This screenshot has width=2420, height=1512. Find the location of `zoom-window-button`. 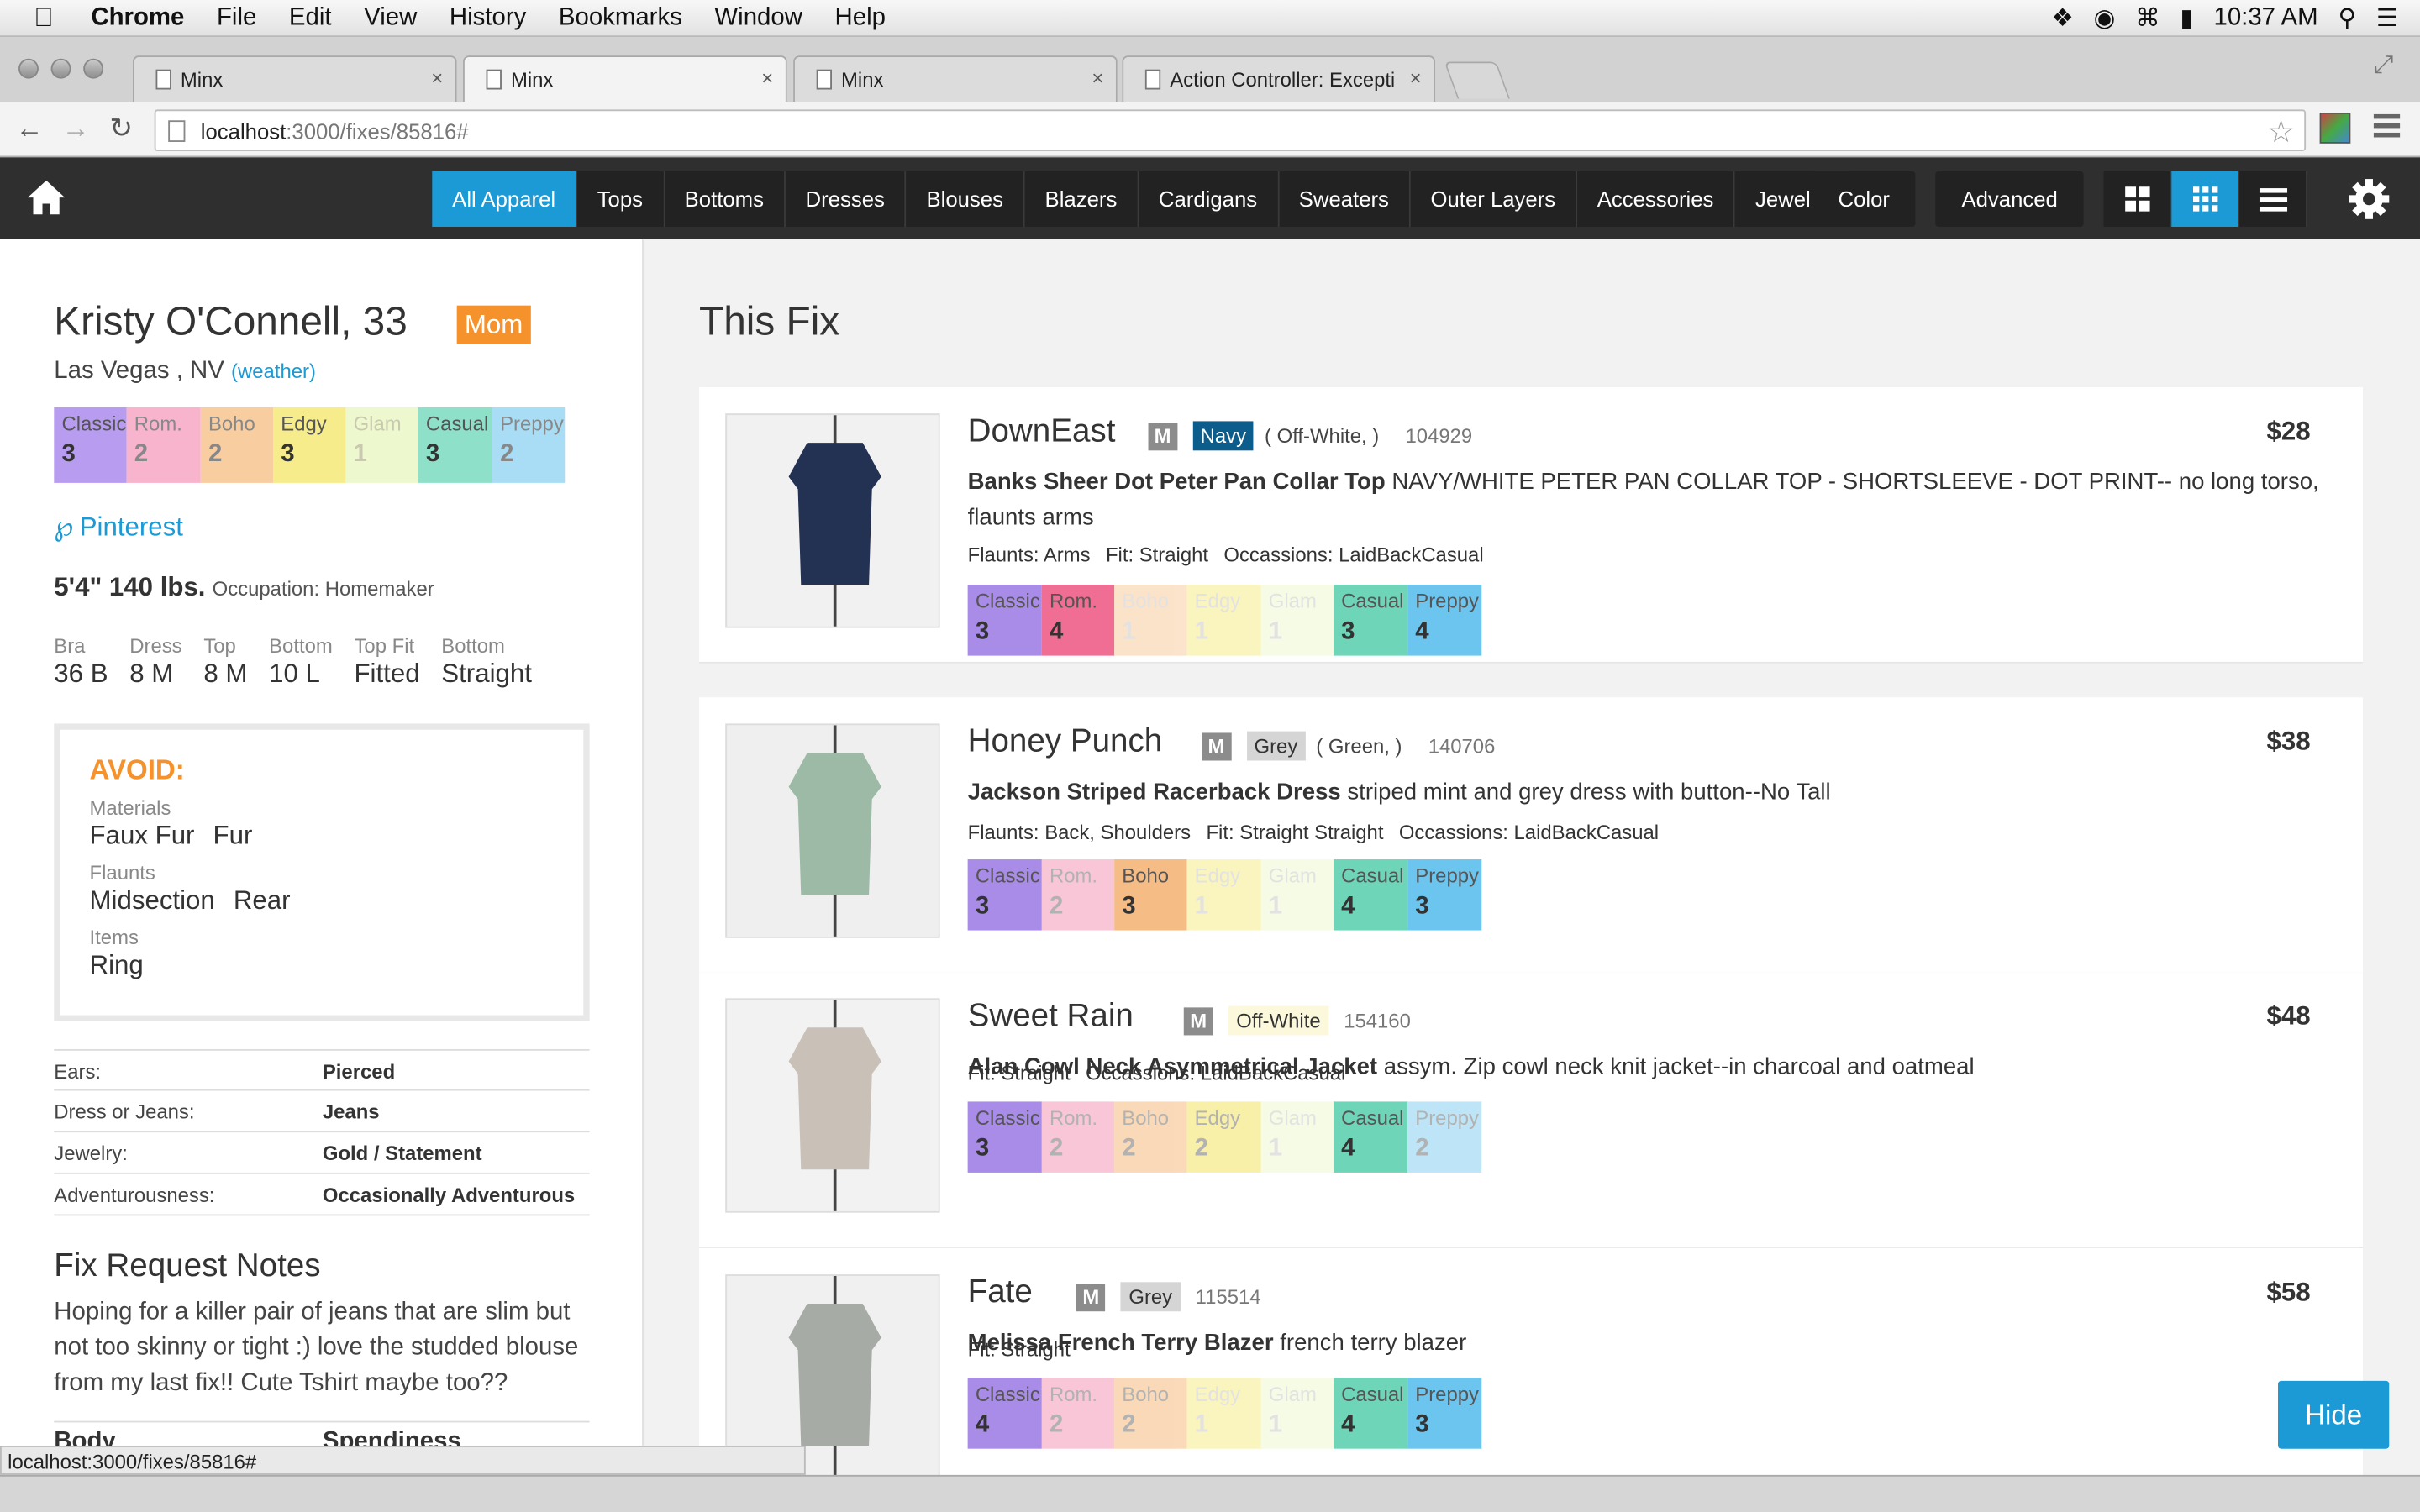

zoom-window-button is located at coordinates (94, 68).